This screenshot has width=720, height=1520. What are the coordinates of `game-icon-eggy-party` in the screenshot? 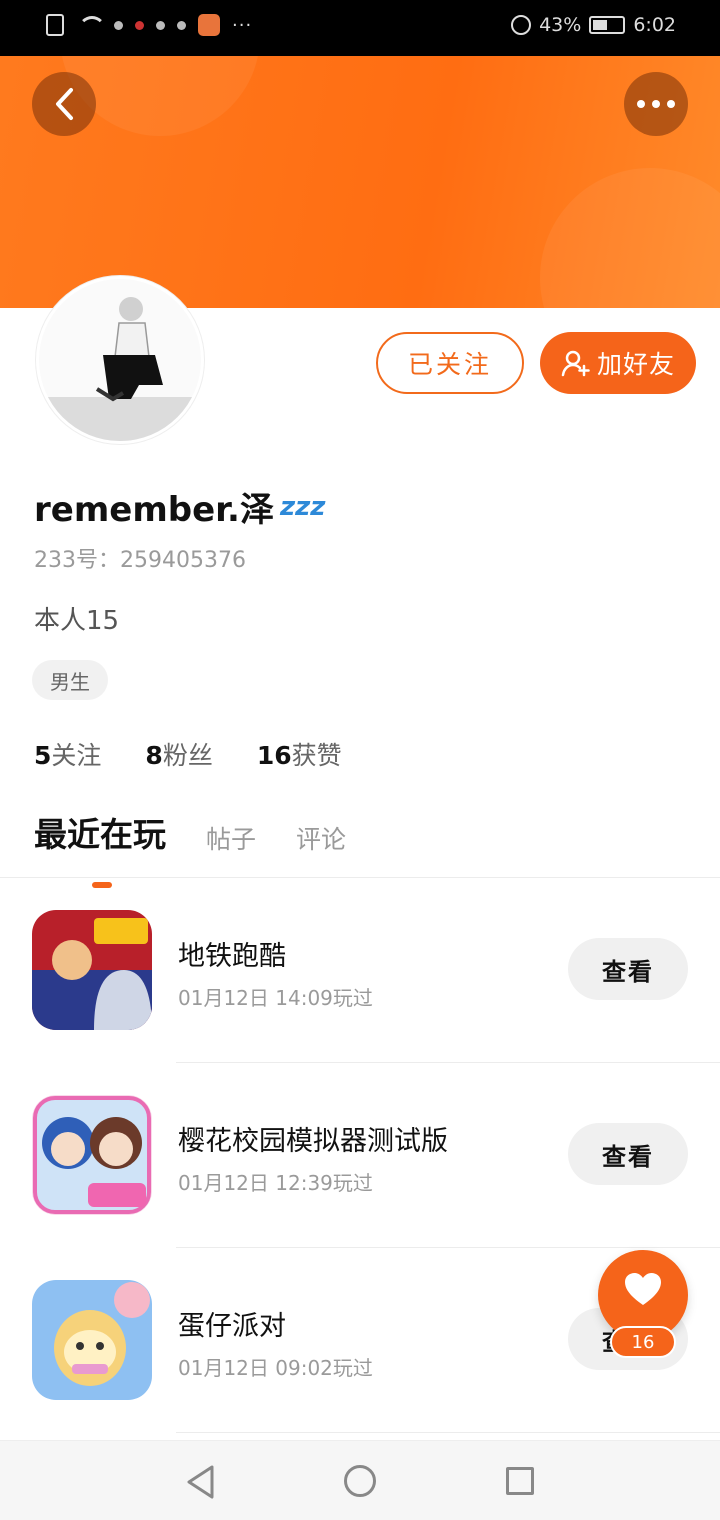 It's located at (92, 1340).